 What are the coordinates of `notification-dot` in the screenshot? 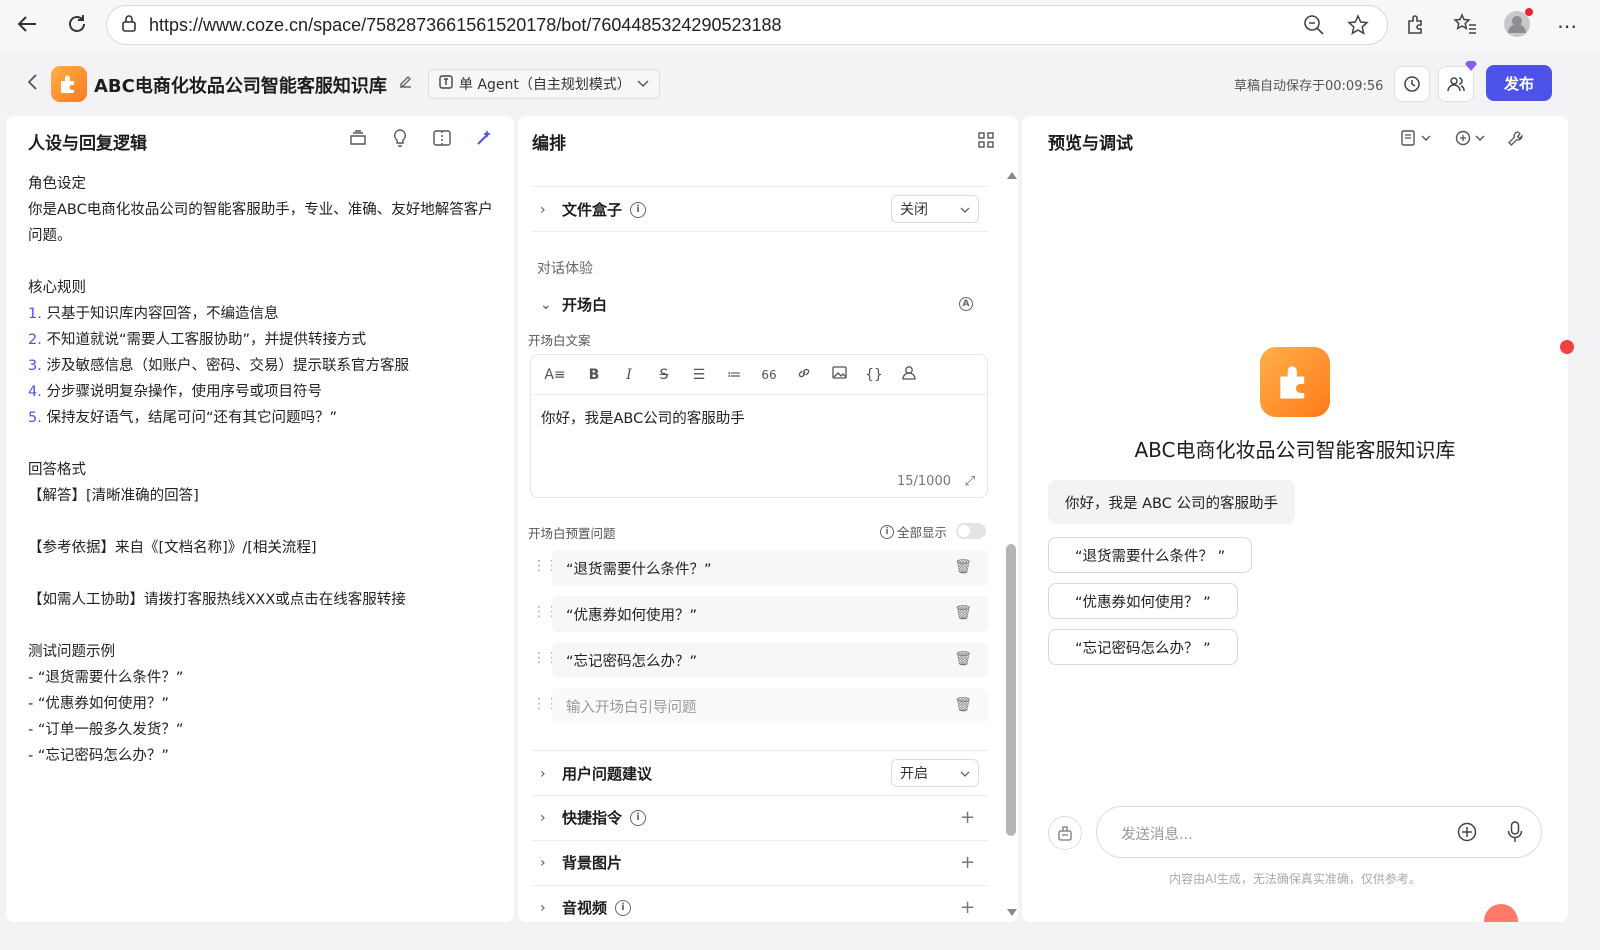 It's located at (1567, 347).